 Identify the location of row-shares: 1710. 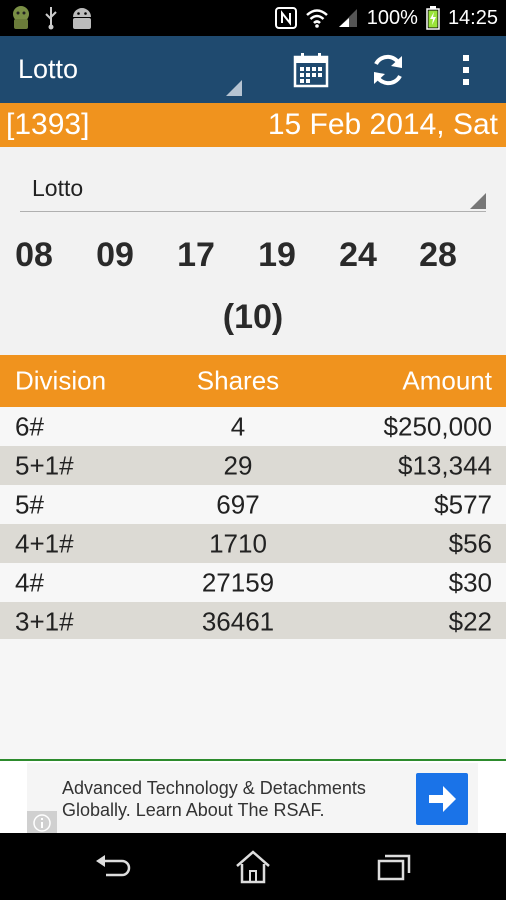
(238, 543).